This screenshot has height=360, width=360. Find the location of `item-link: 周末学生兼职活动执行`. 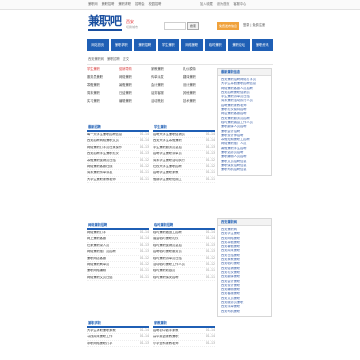

item-link: 周末学生兼职活动执行 is located at coordinates (169, 160).